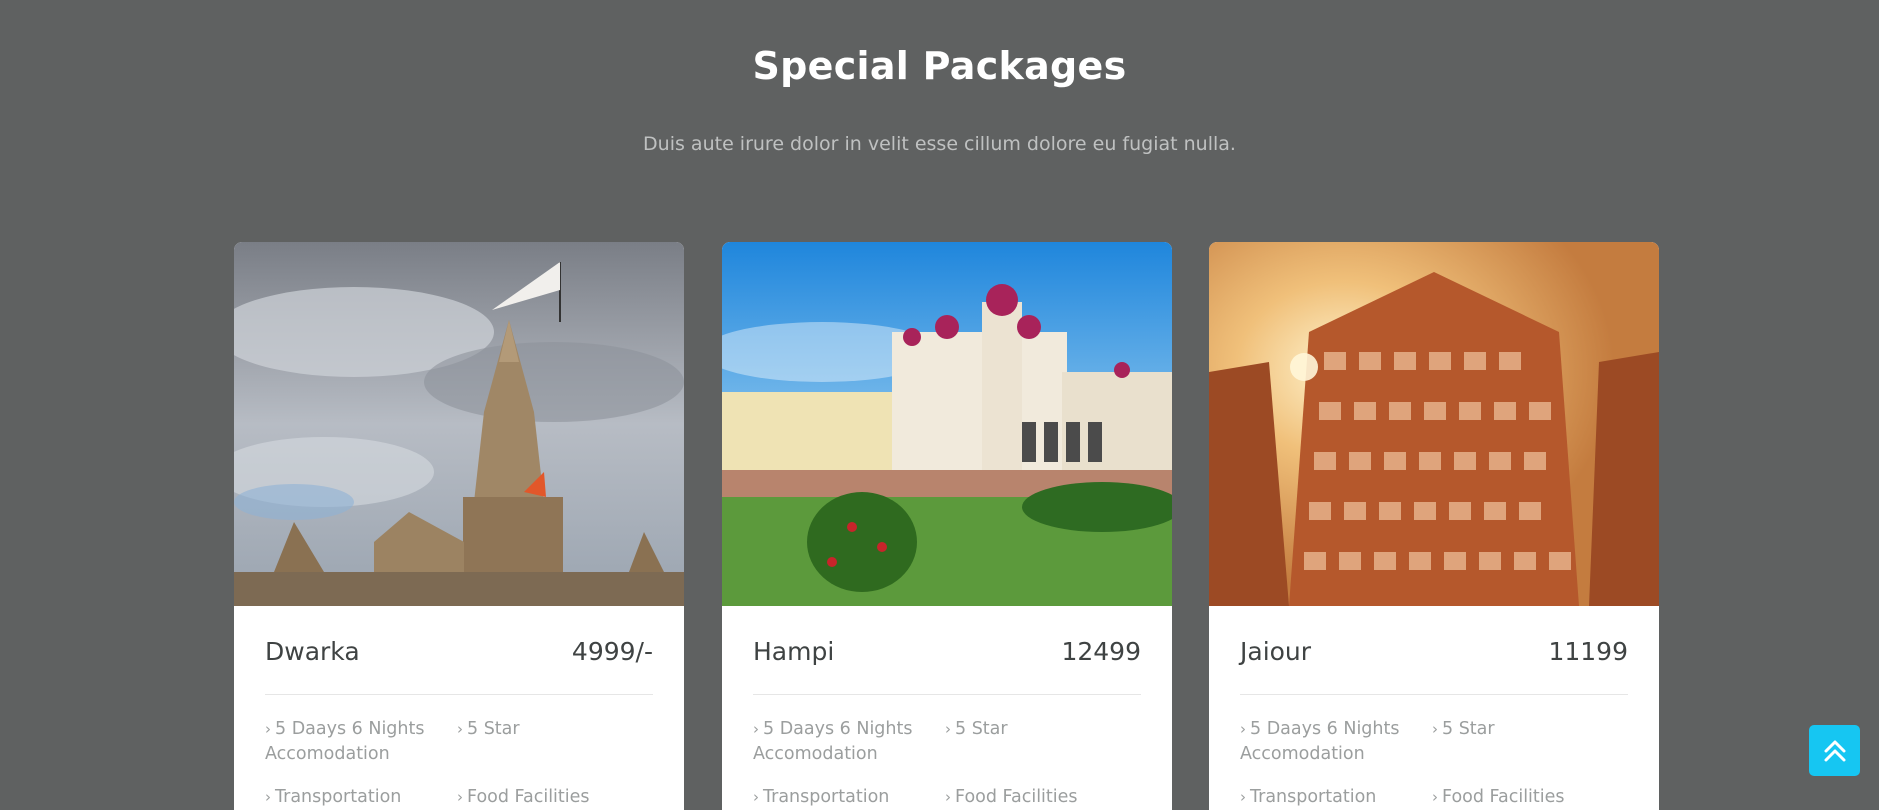 This screenshot has height=810, width=1879. I want to click on package-name: Dwarka, so click(312, 651).